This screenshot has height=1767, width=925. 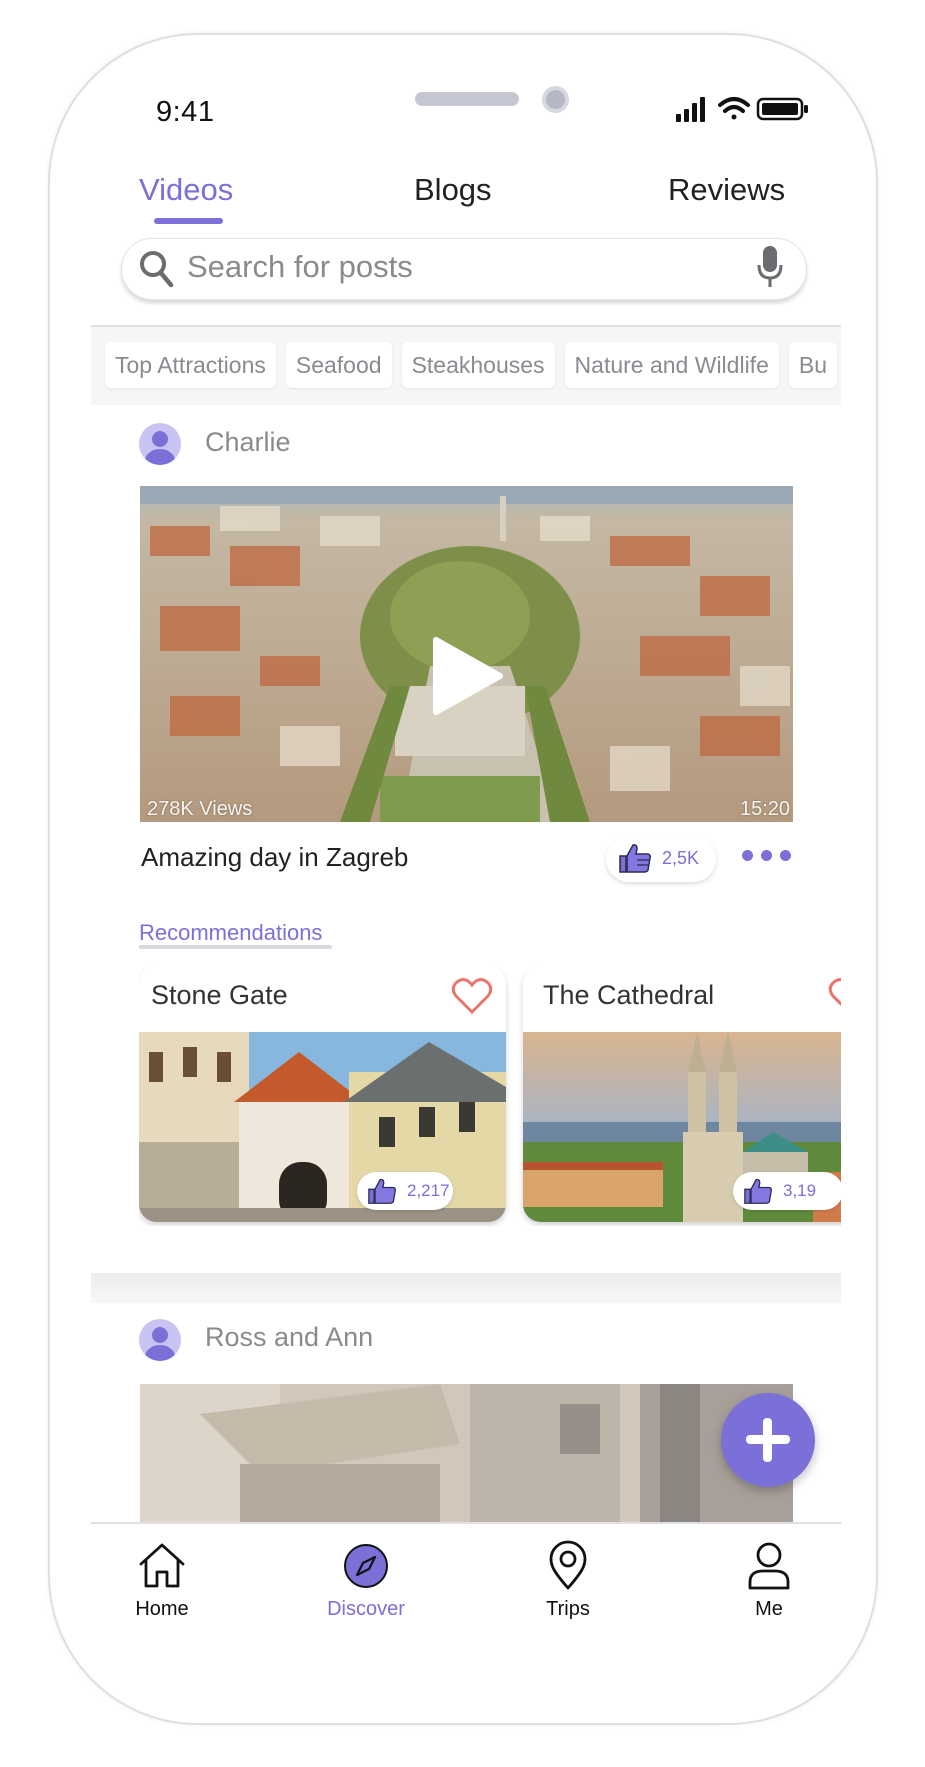 What do you see at coordinates (188, 221) in the screenshot?
I see `active-tab-indicator` at bounding box center [188, 221].